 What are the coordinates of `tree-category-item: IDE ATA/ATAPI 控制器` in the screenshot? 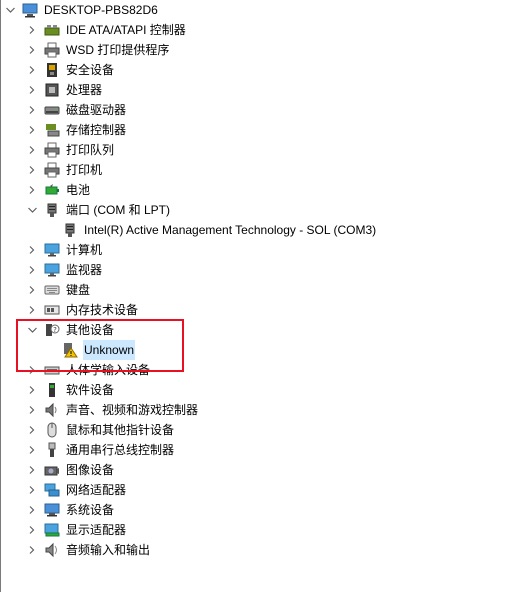 It's located at (106, 30).